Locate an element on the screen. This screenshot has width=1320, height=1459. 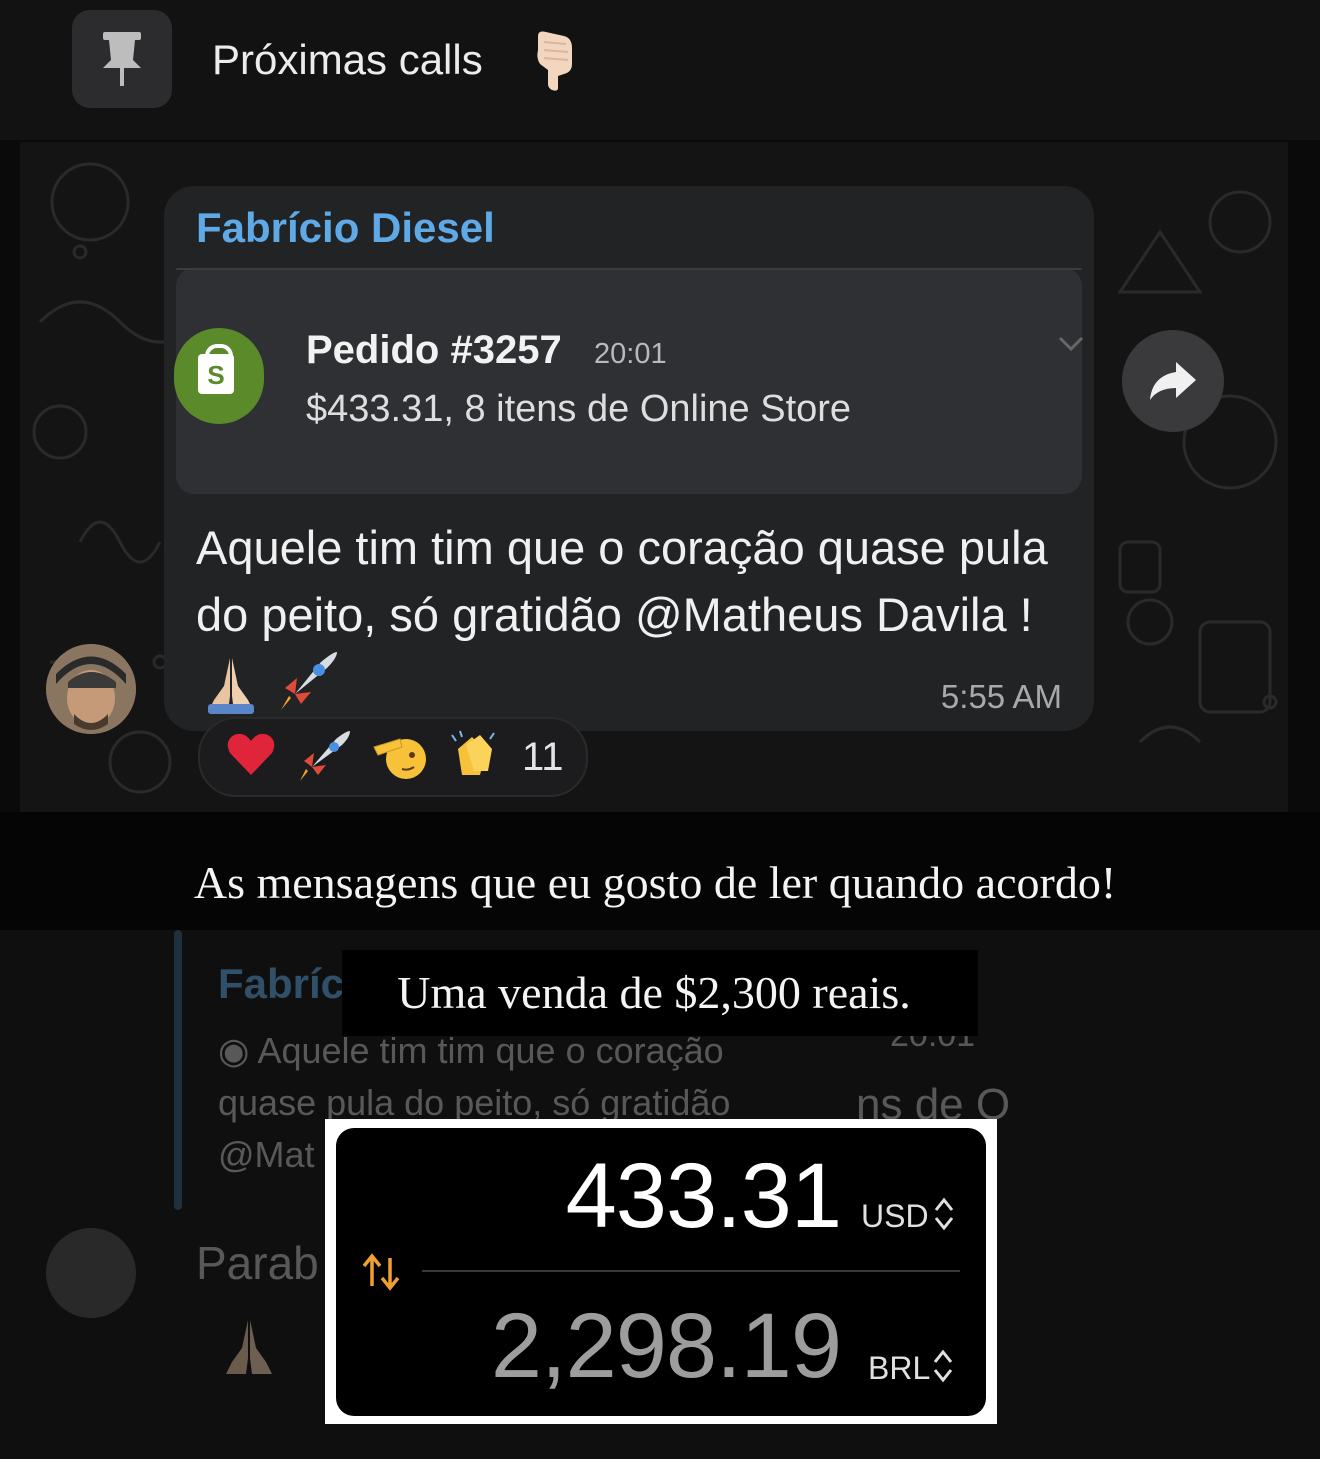
rocket-icon is located at coordinates (309, 681).